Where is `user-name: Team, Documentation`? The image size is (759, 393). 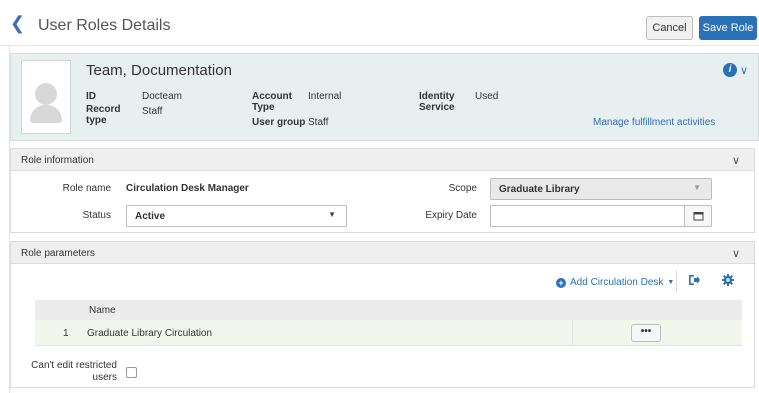
user-name: Team, Documentation is located at coordinates (159, 70).